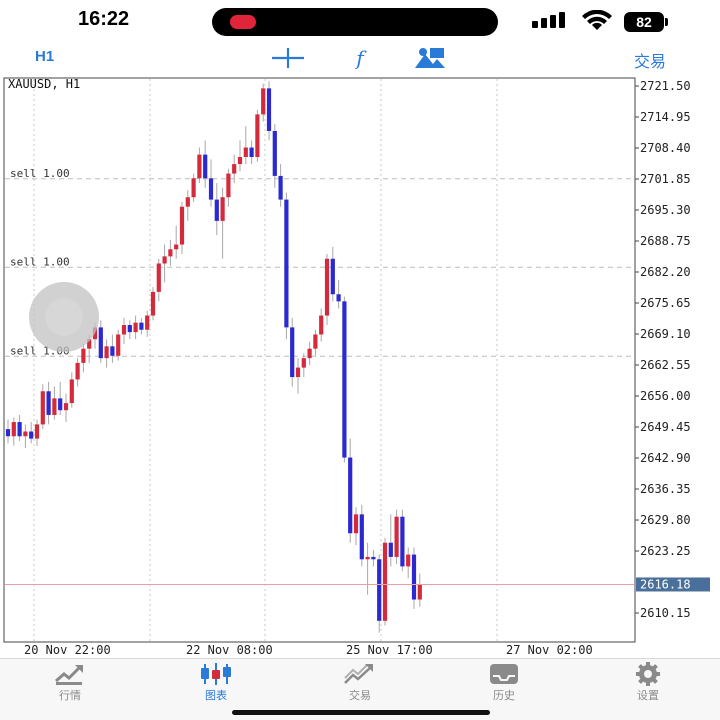 The width and height of the screenshot is (720, 720). Describe the element at coordinates (504, 696) in the screenshot. I see `tab-label: 历史` at that location.